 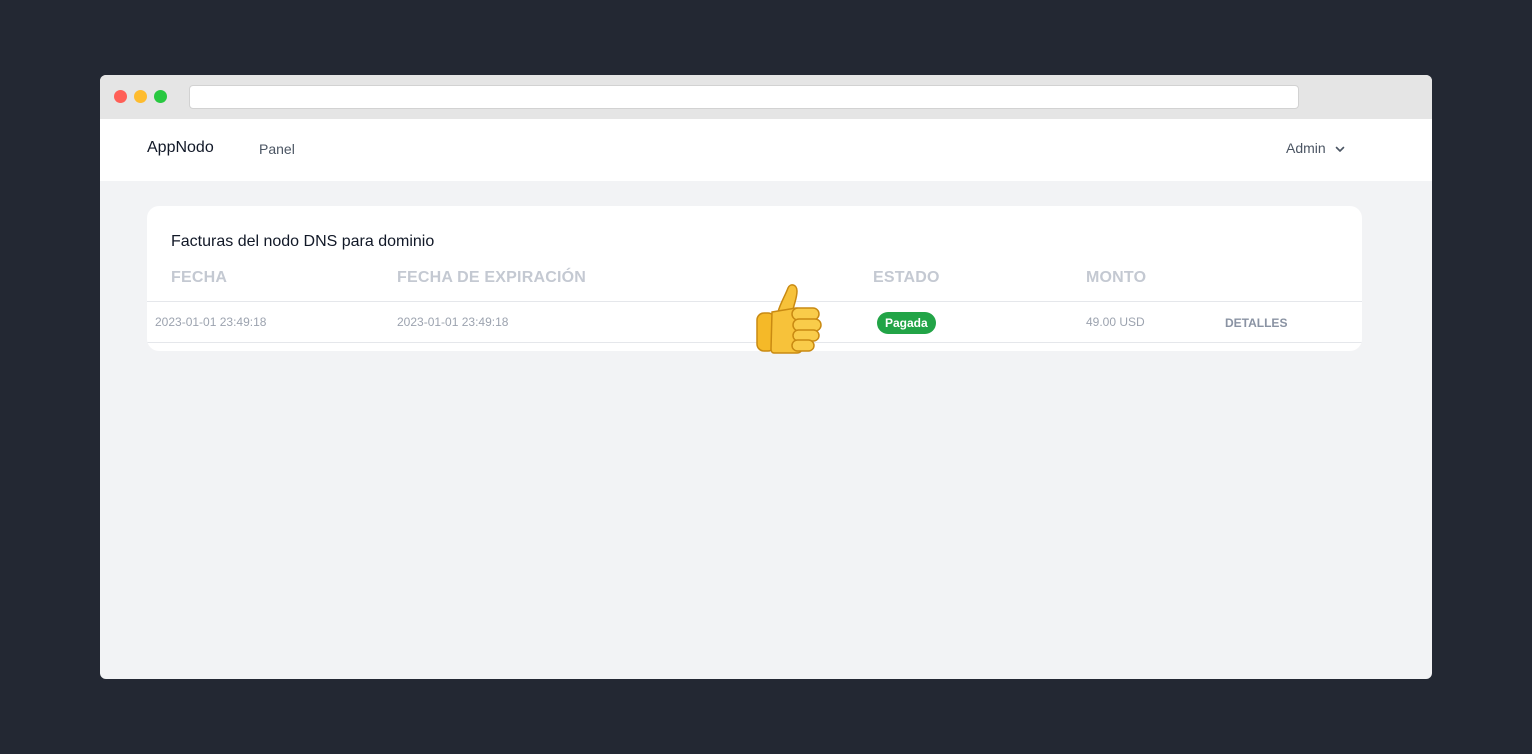 I want to click on cell-amount: 49.00 USD, so click(x=1115, y=322).